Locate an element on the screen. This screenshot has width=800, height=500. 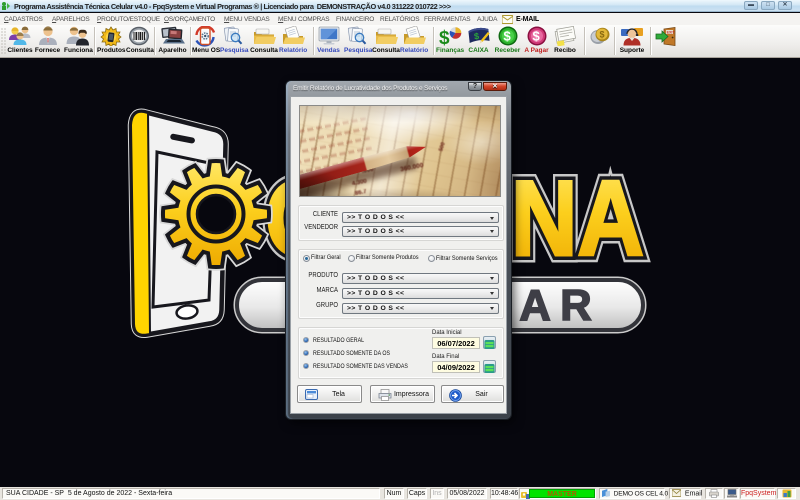
svg-text: EXIT is located at coordinates (671, 32).